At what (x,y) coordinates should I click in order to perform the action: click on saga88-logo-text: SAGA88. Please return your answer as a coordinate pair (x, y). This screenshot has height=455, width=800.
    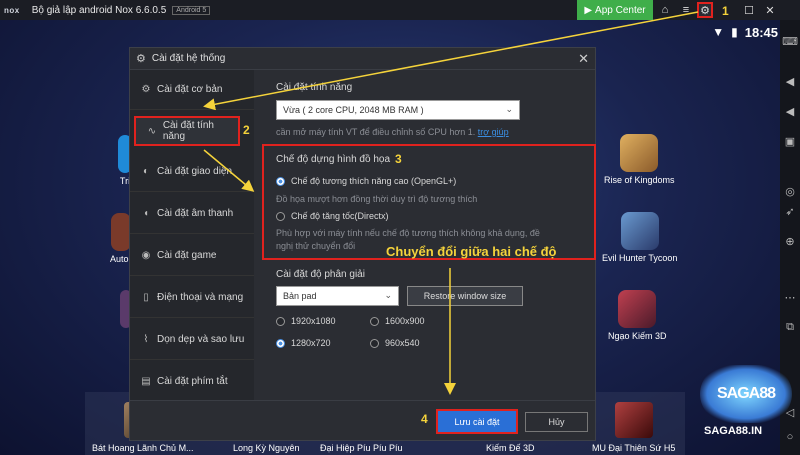
    Looking at the image, I should click on (746, 393).